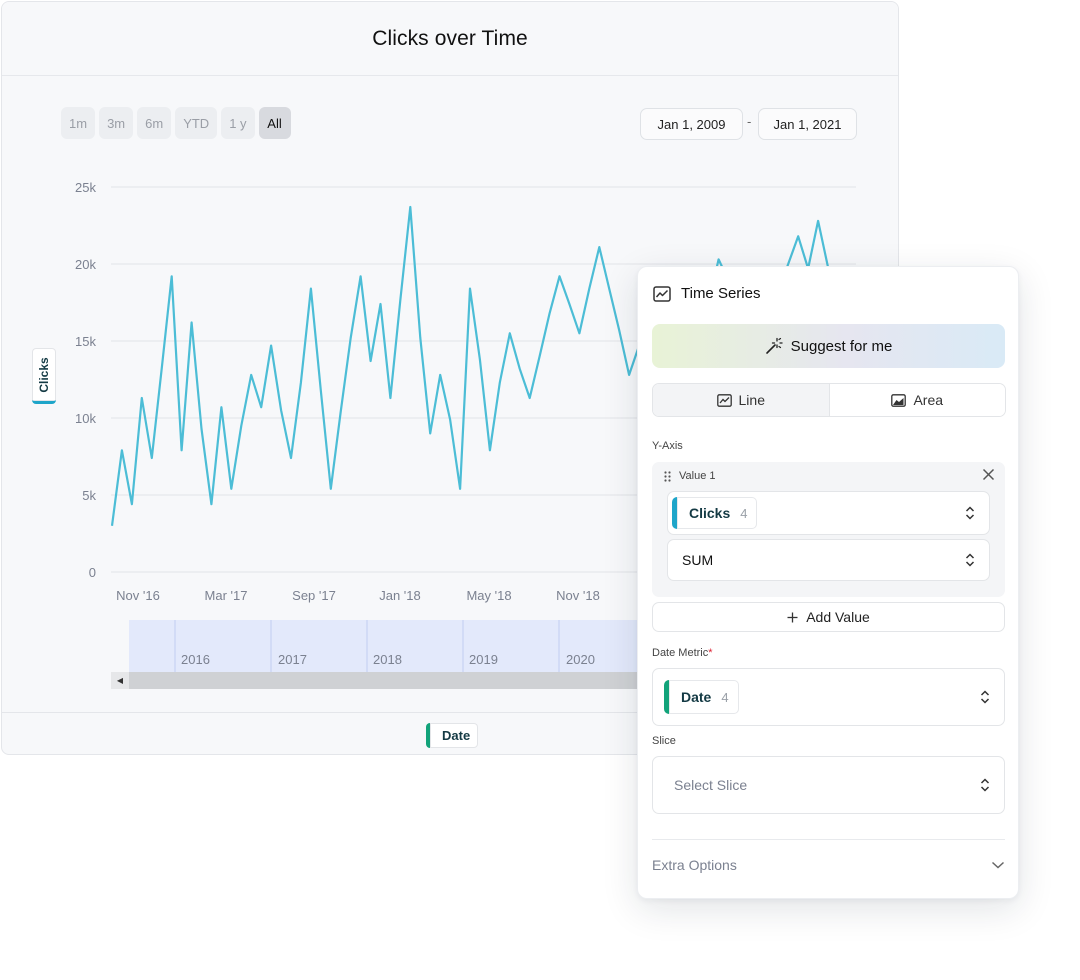 This screenshot has width=1080, height=980. Describe the element at coordinates (710, 653) in the screenshot. I see `required-mark: *` at that location.